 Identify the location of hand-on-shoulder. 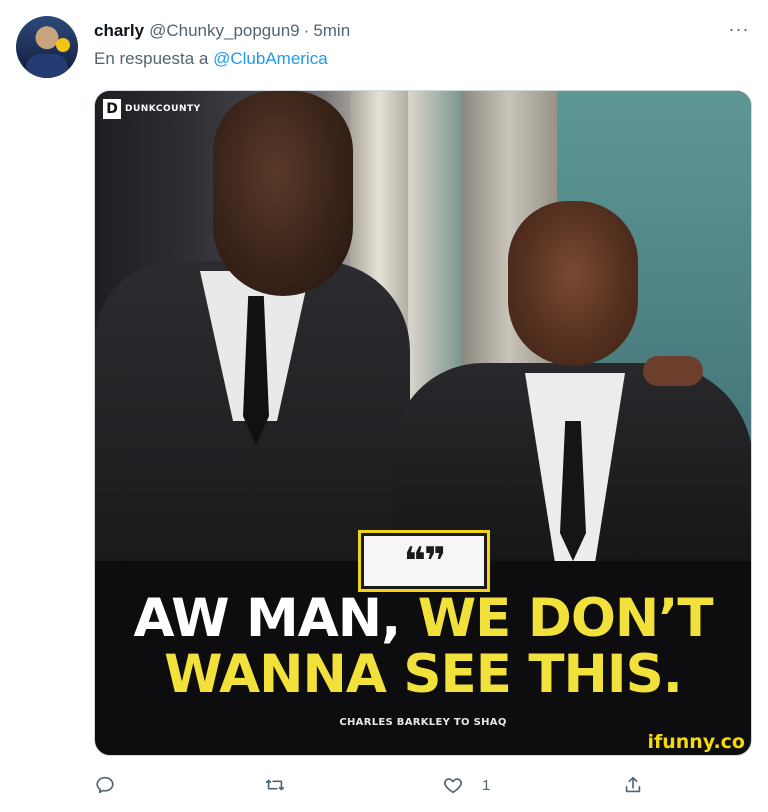
(673, 371).